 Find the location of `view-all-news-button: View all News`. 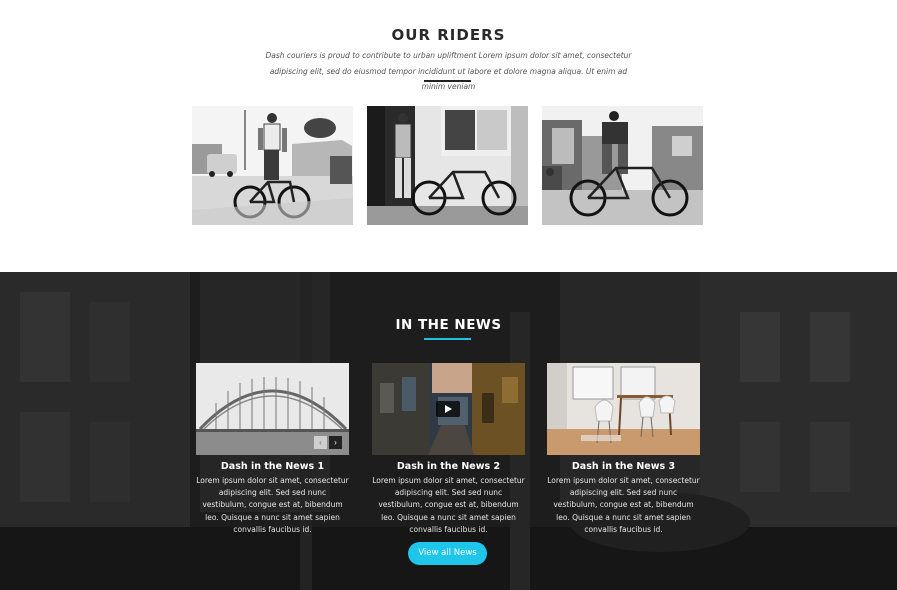

view-all-news-button: View all News is located at coordinates (447, 553).